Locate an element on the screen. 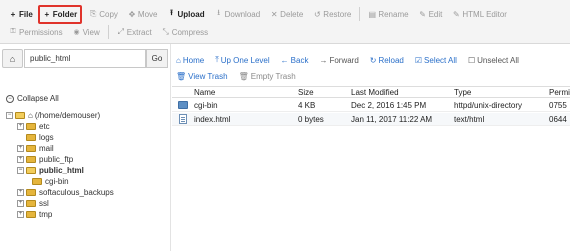 The width and height of the screenshot is (570, 251). forward-button: → Forward is located at coordinates (338, 60).